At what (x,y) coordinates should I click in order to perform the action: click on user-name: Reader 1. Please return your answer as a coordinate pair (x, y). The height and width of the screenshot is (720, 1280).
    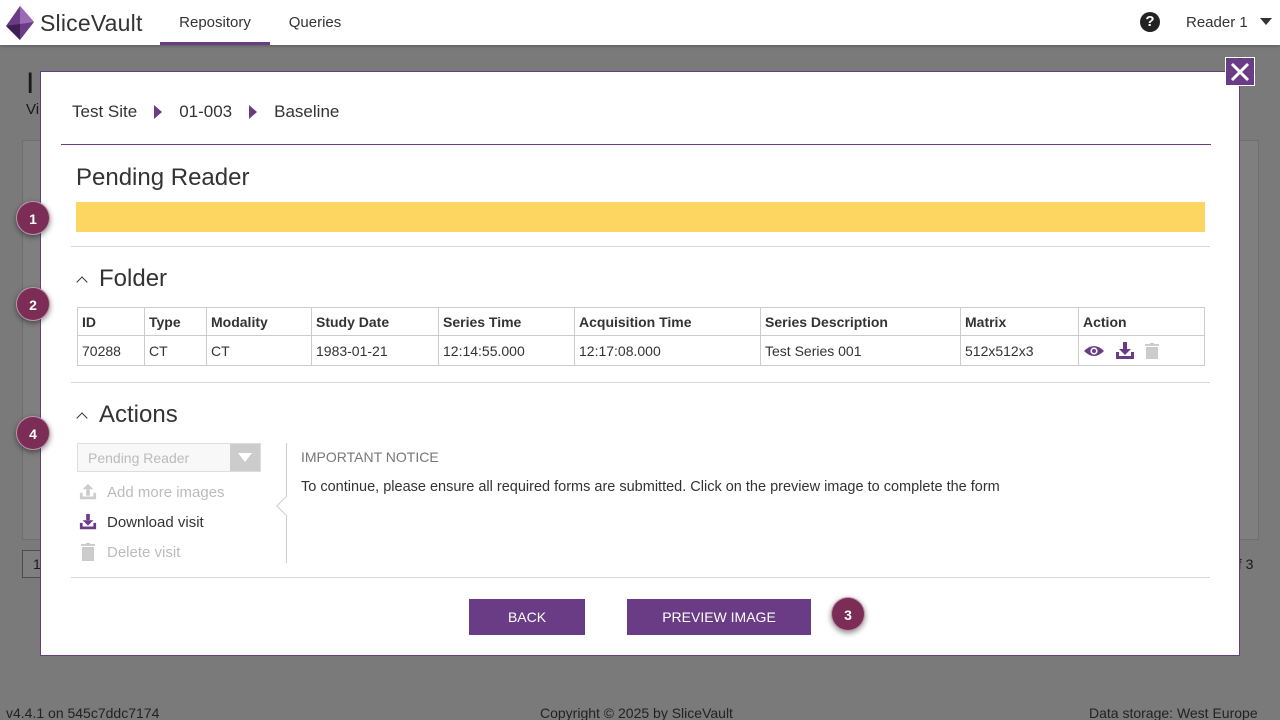
    Looking at the image, I should click on (1217, 22).